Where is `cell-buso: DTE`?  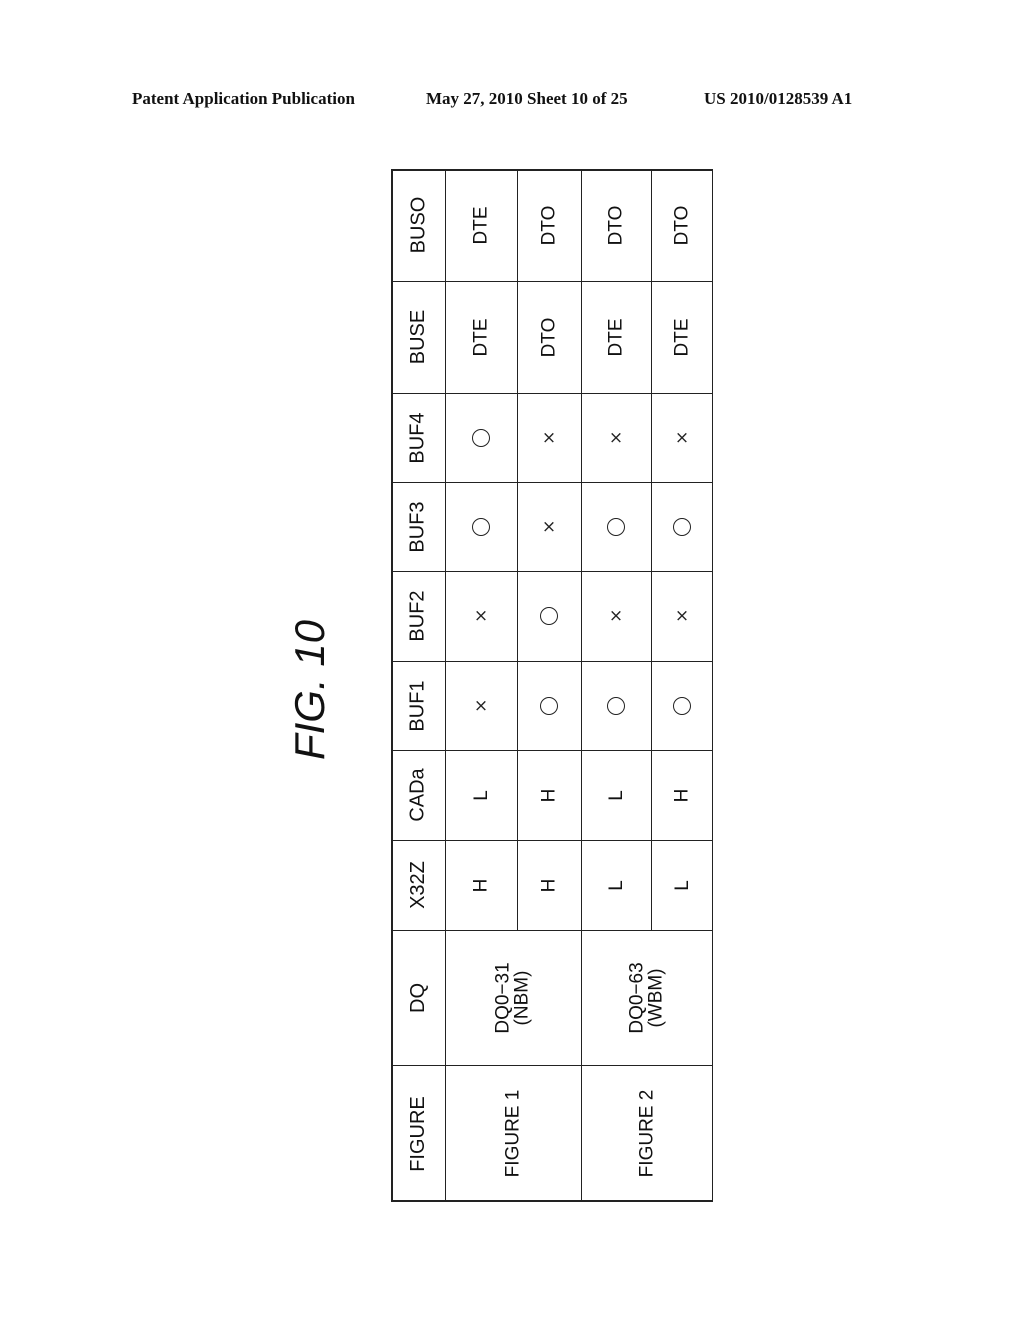
cell-buso: DTE is located at coordinates (481, 225).